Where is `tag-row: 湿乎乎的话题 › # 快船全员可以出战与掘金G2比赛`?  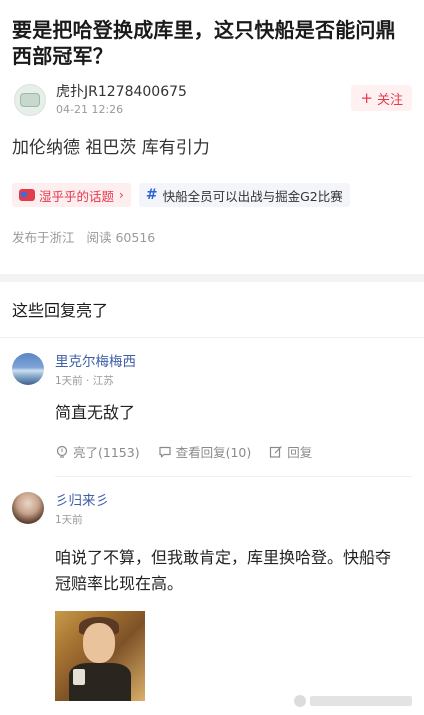 tag-row: 湿乎乎的话题 › # 快船全员可以出战与掘金G2比赛 is located at coordinates (212, 195).